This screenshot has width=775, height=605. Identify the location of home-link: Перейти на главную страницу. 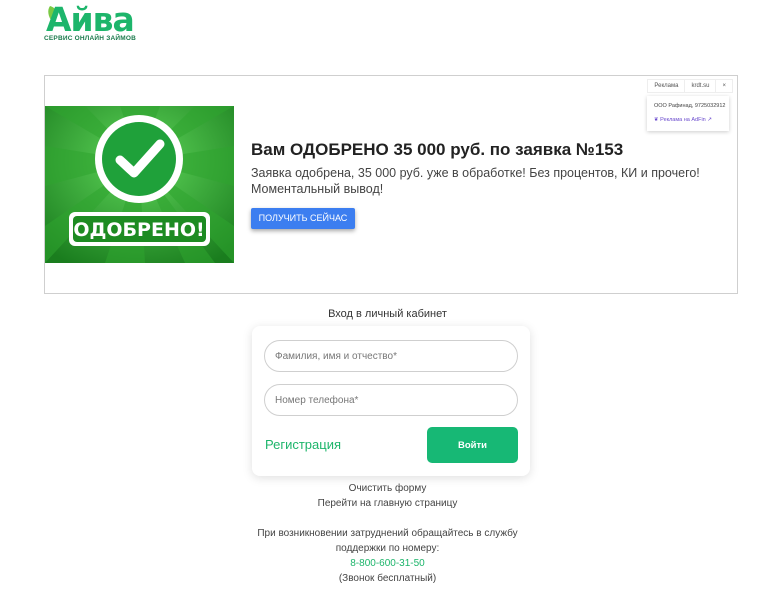
(388, 503).